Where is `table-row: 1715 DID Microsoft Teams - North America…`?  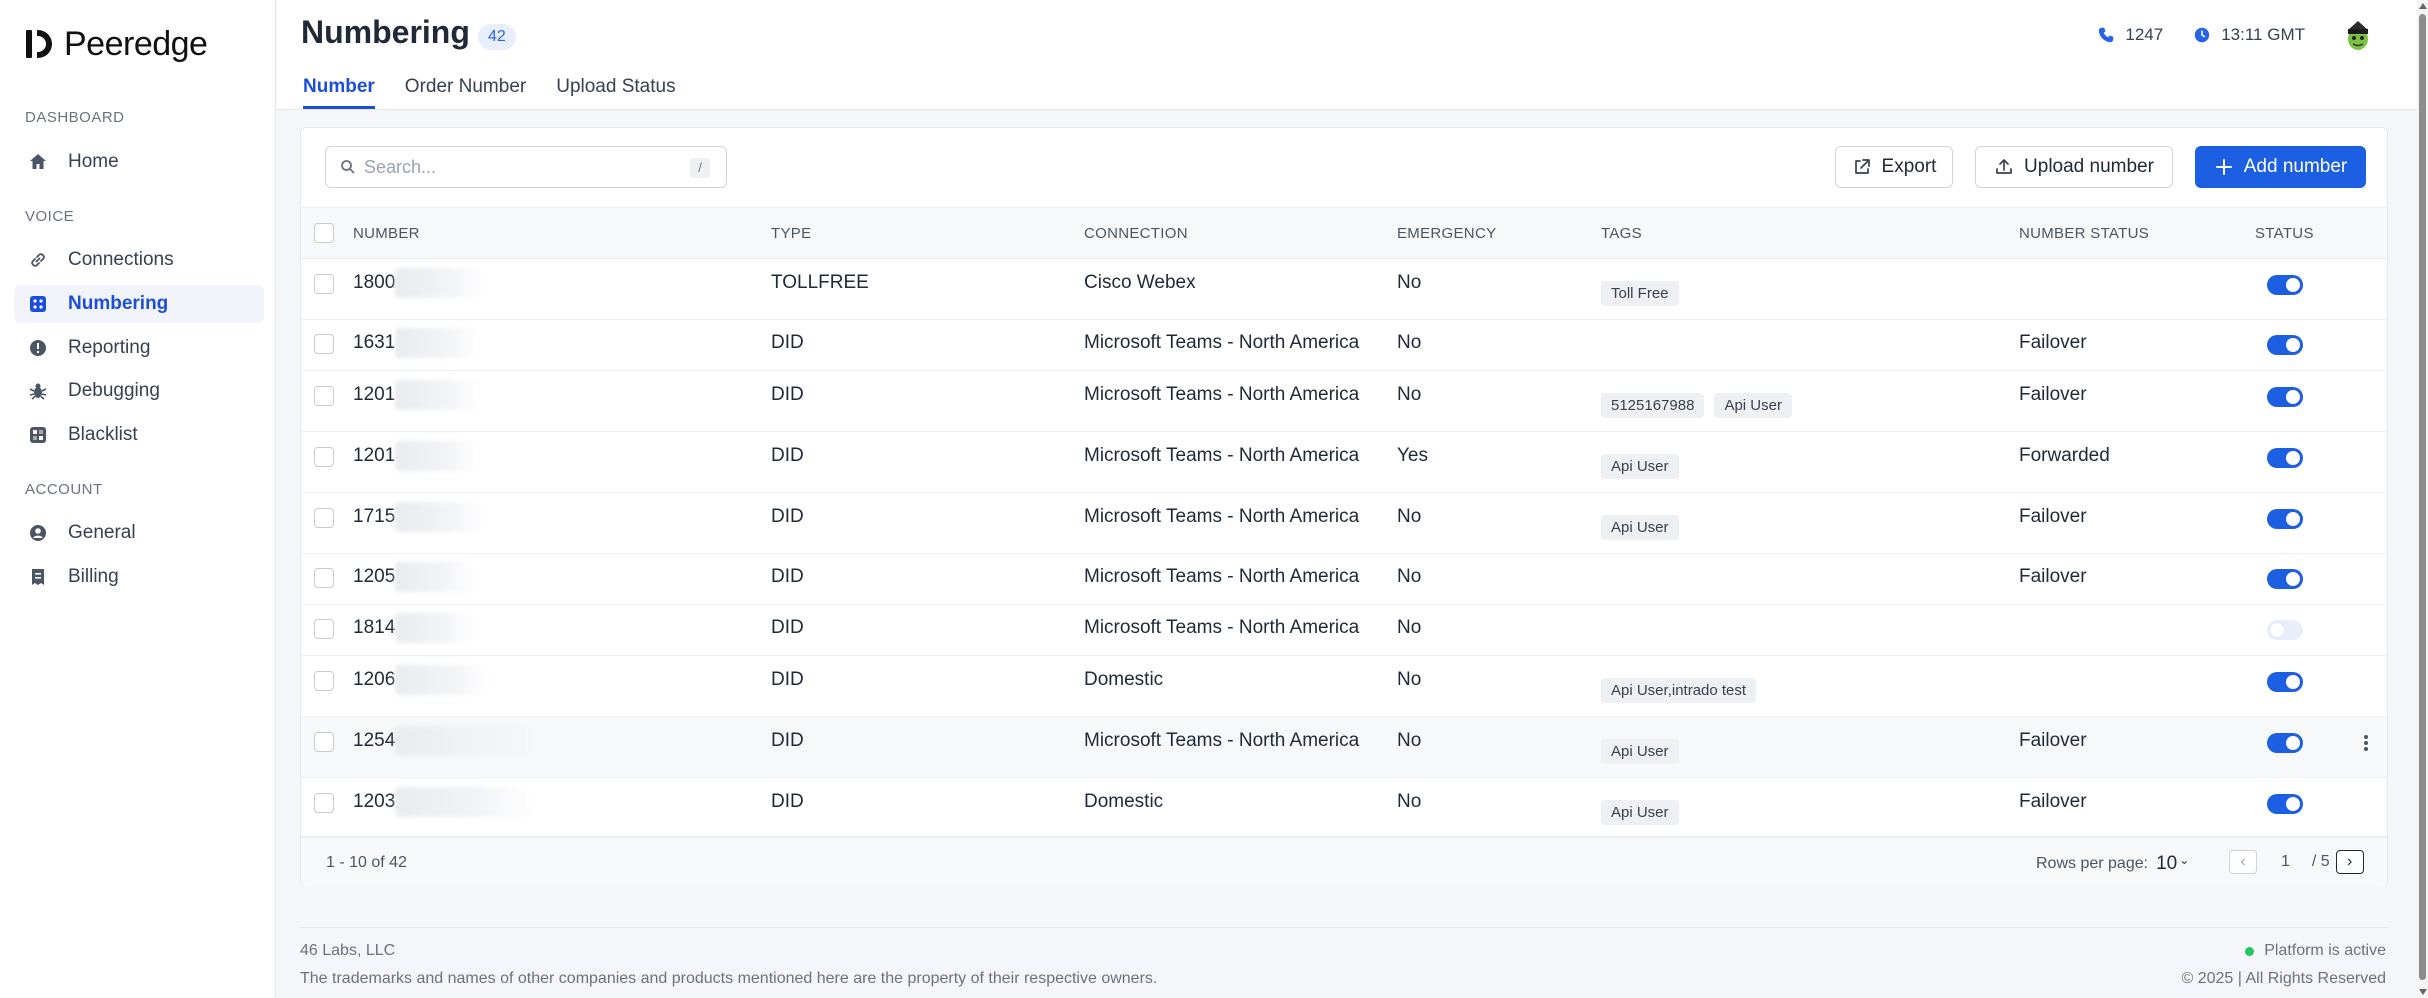
table-row: 1715 DID Microsoft Teams - North America… is located at coordinates (1344, 523).